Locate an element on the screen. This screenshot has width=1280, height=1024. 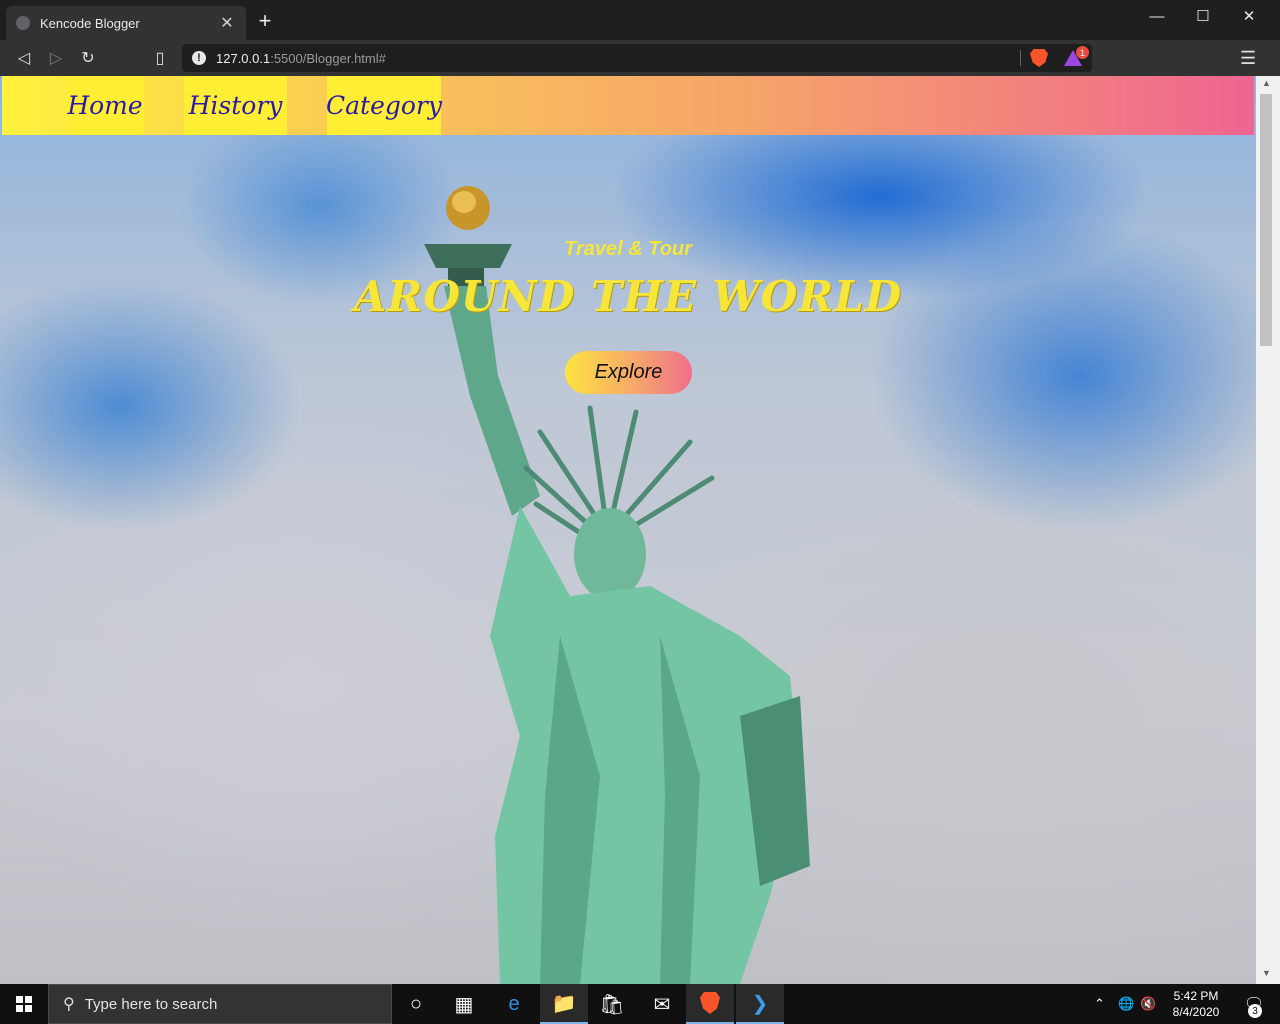
mail-icon: ✉ is located at coordinates (662, 1004).